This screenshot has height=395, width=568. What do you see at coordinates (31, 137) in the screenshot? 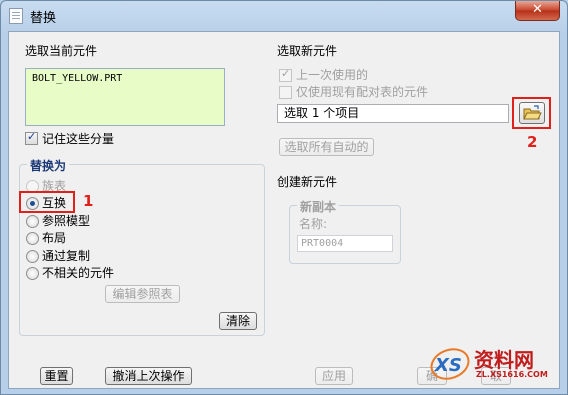
I see `remember-components-checkbox` at bounding box center [31, 137].